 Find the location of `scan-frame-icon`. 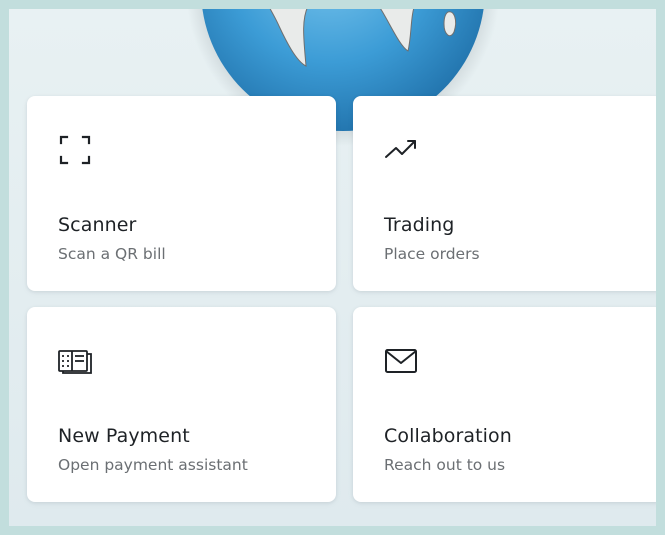

scan-frame-icon is located at coordinates (75, 150).